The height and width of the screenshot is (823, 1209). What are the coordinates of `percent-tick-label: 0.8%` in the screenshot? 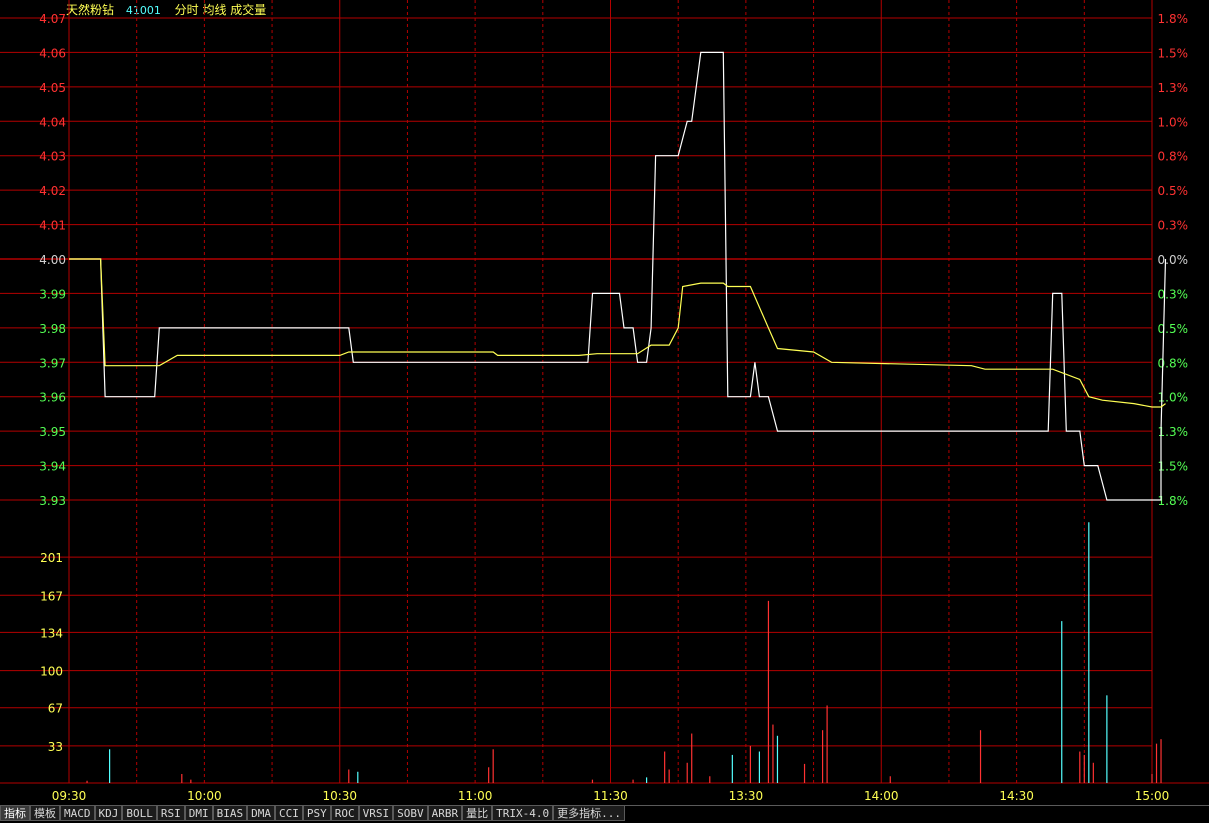 It's located at (1173, 157).